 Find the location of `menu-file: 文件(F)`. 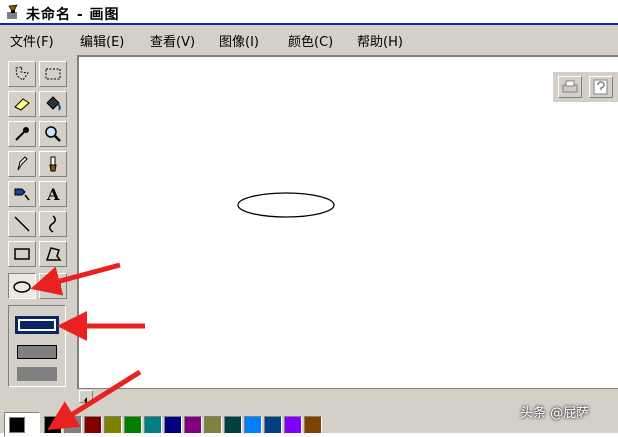

menu-file: 文件(F) is located at coordinates (32, 40).